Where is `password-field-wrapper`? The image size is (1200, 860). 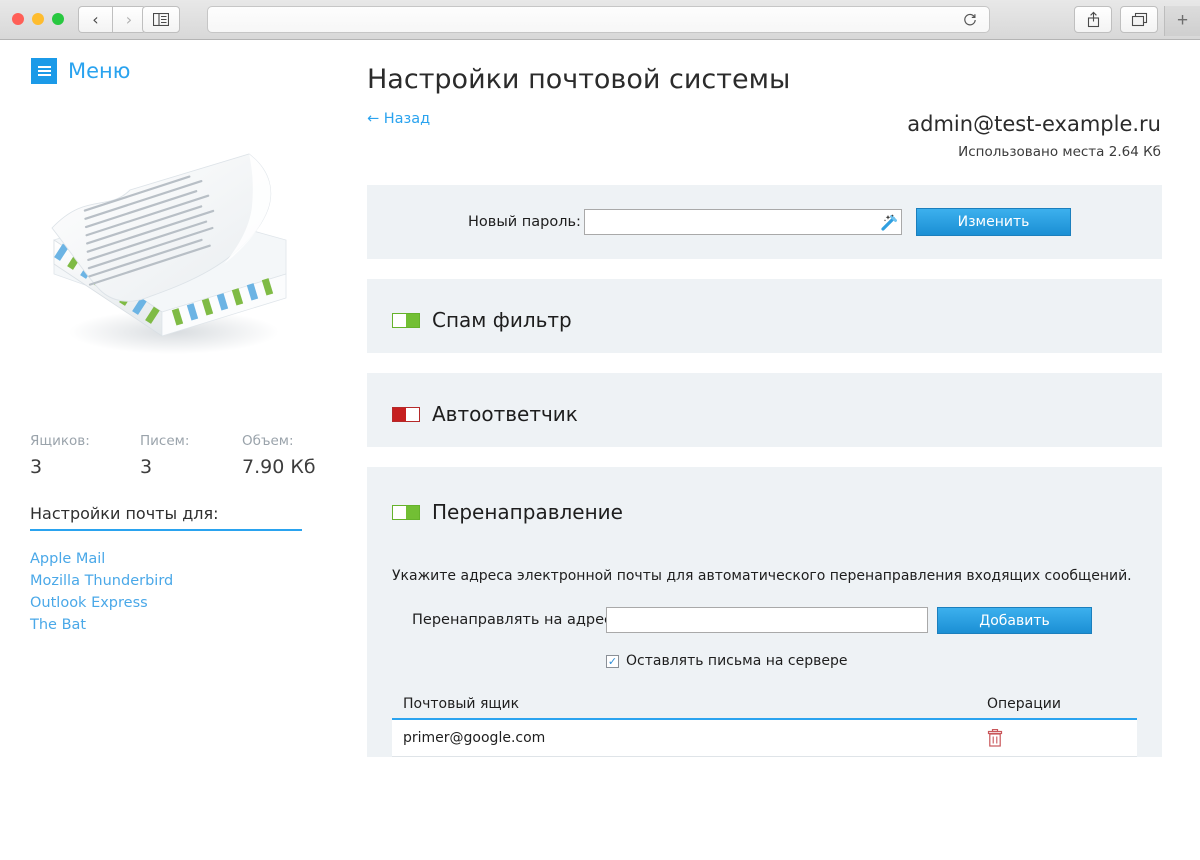
password-field-wrapper is located at coordinates (743, 222).